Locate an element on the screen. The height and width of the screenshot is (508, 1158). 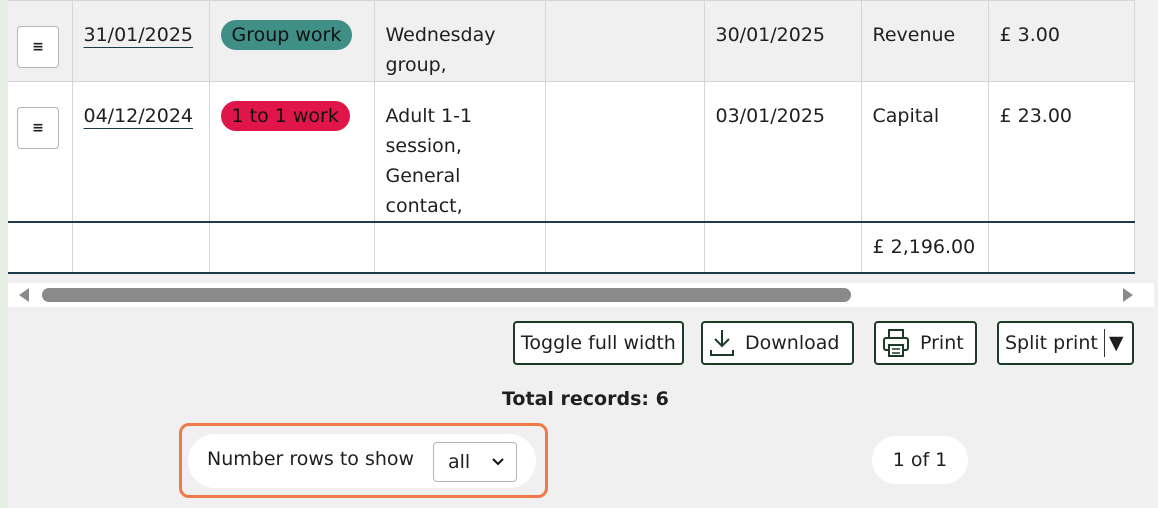
download-button: Download is located at coordinates (777, 343).